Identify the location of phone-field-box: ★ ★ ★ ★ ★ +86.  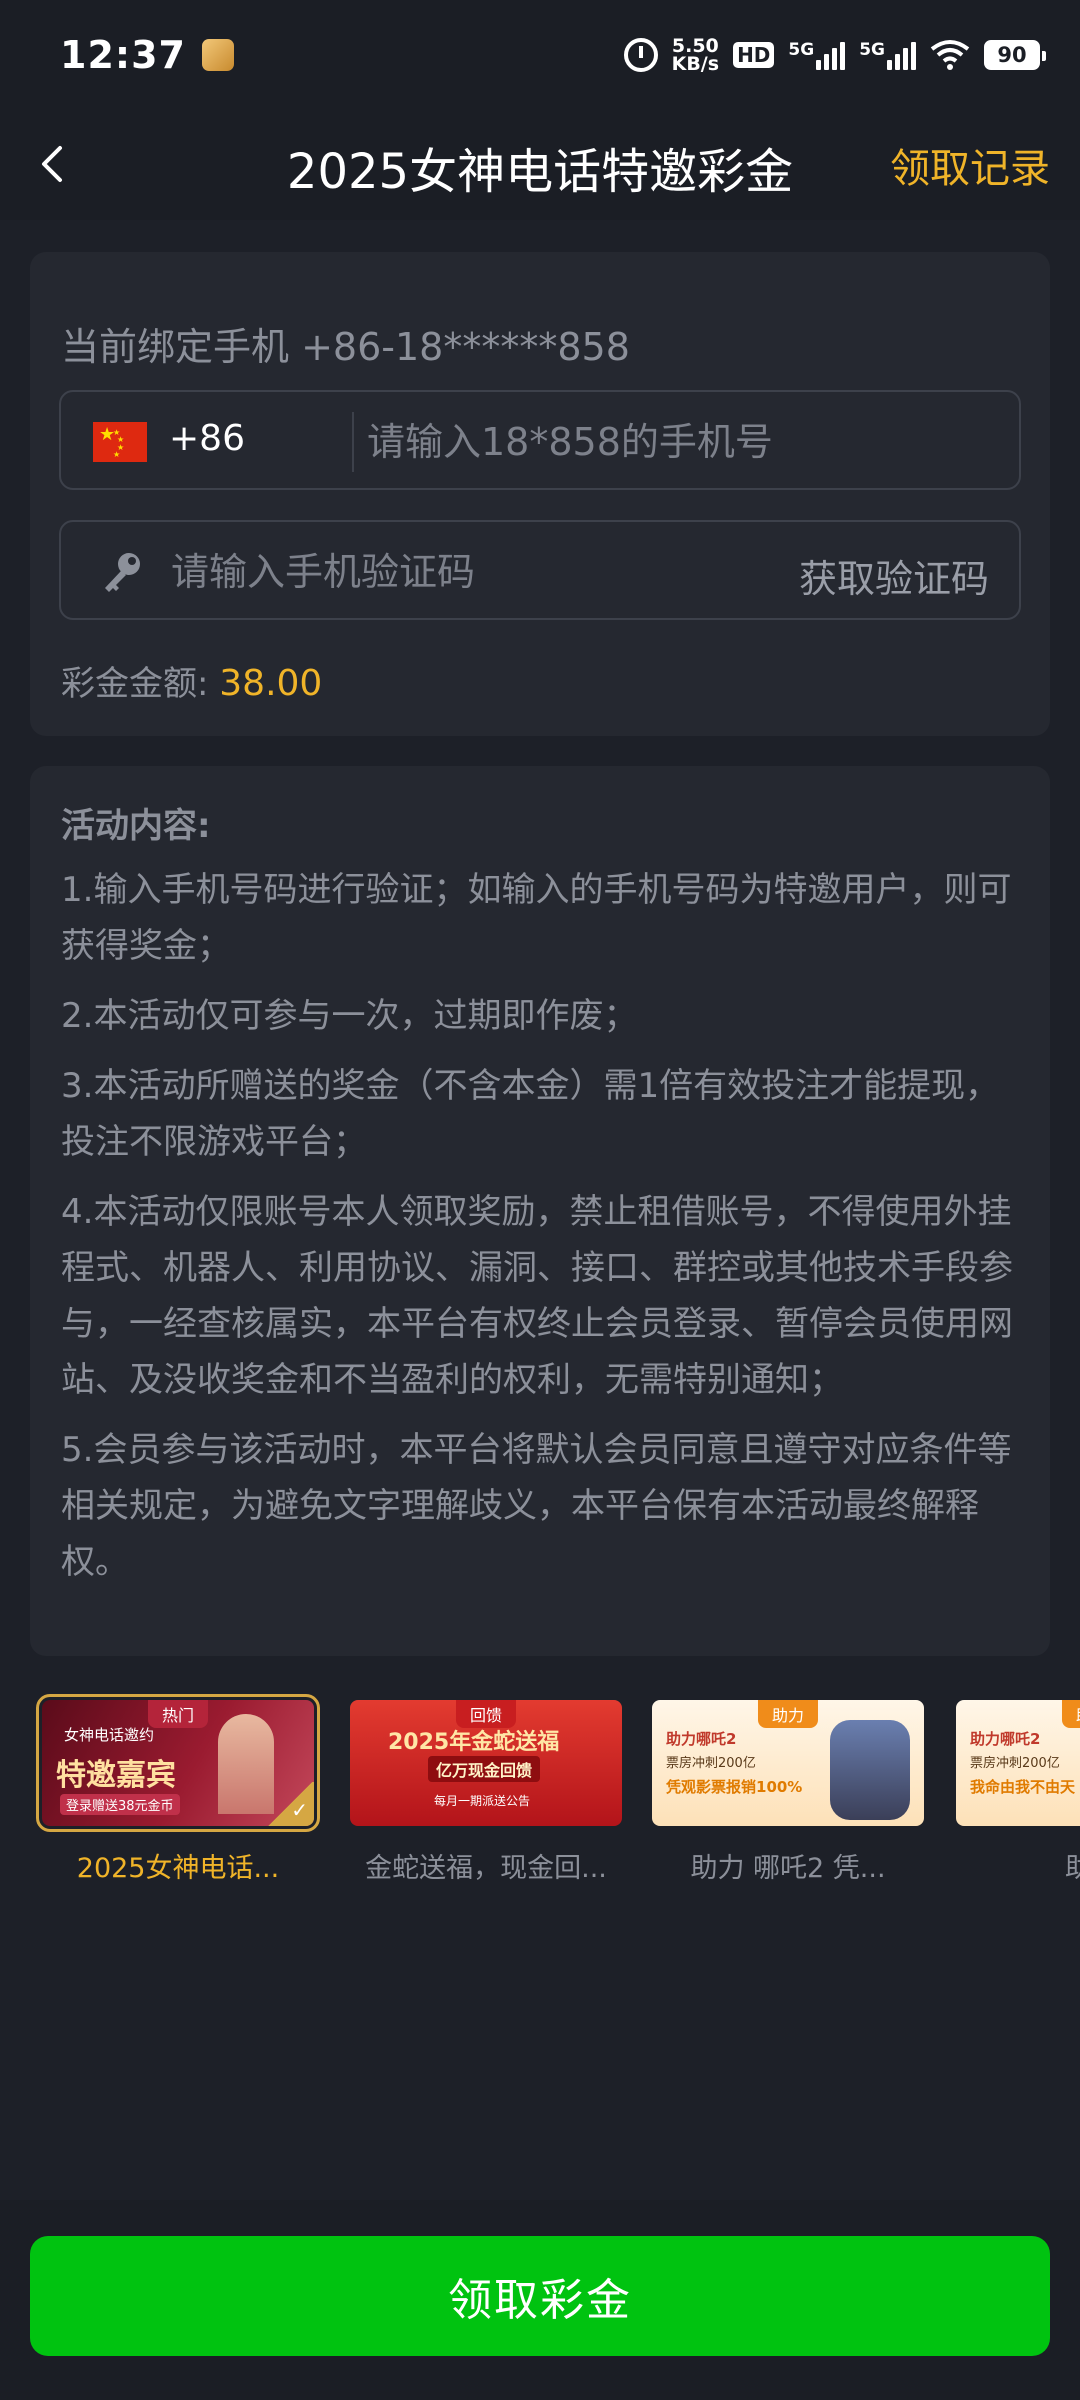
(540, 440).